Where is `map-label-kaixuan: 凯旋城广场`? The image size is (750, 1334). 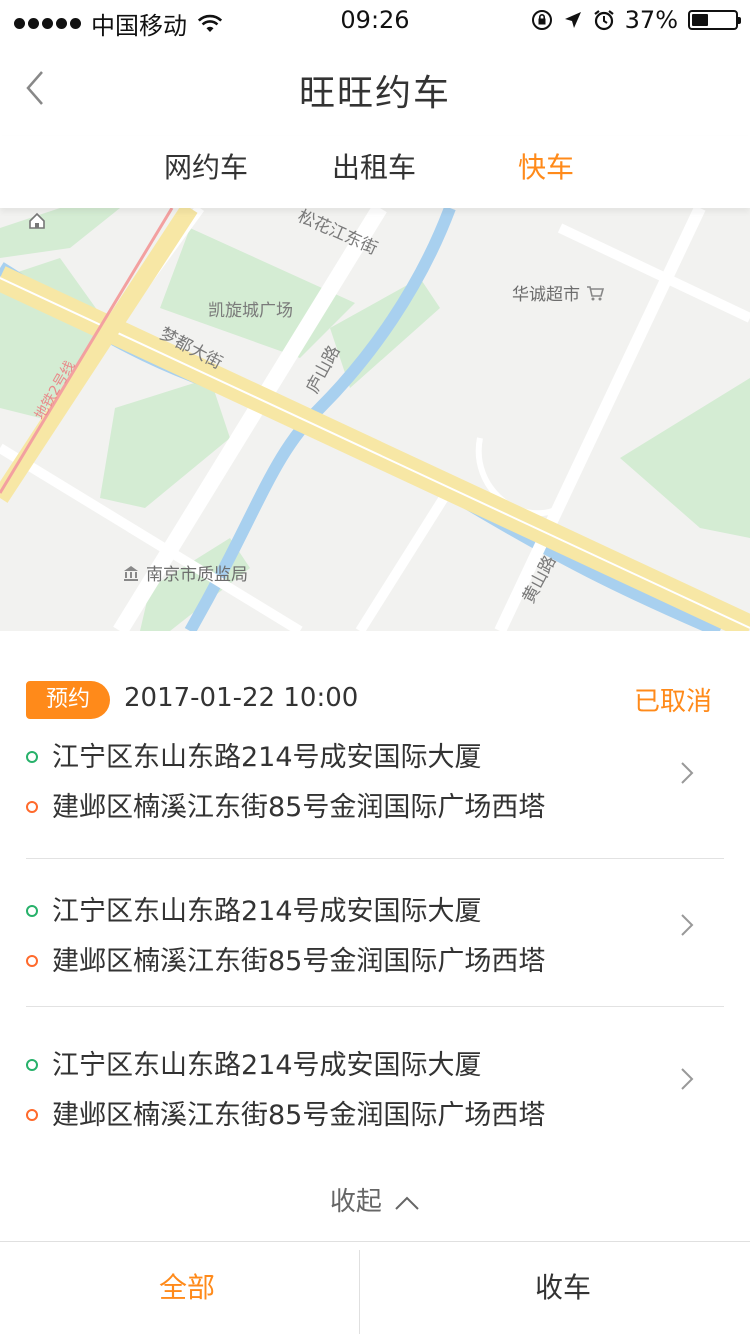
map-label-kaixuan: 凯旋城广场 is located at coordinates (250, 311).